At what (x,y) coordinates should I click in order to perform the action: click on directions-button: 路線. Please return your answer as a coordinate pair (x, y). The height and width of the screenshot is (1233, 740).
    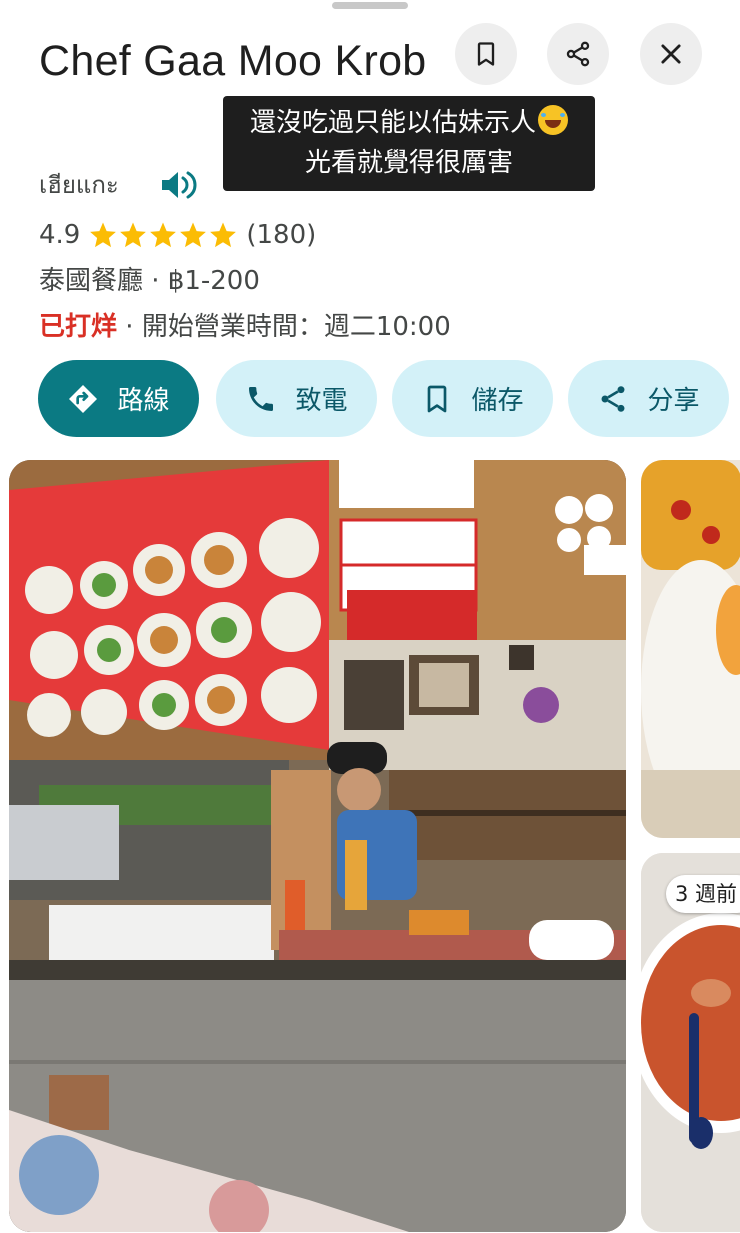
    Looking at the image, I should click on (118, 398).